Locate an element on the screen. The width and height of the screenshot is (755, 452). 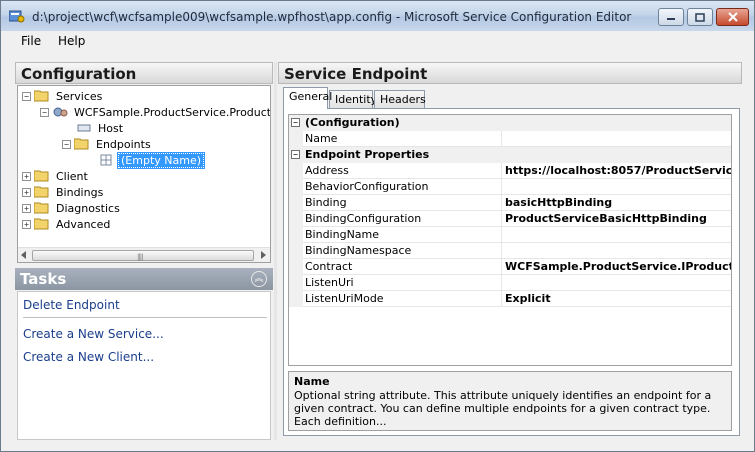
tree-item-diagnostics: + Diagnostics is located at coordinates (72, 208).